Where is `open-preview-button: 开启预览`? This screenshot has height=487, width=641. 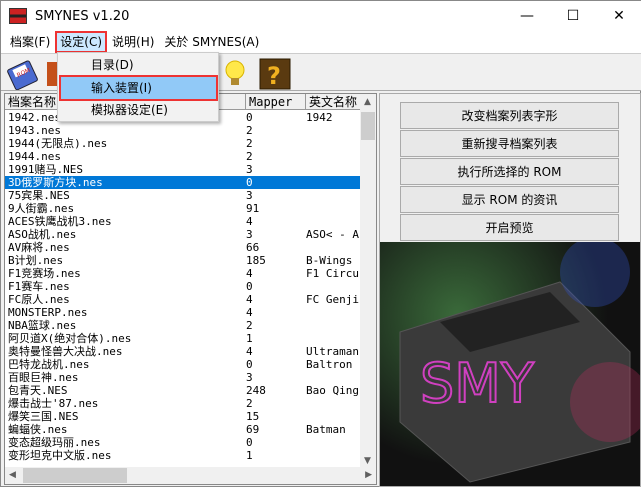
open-preview-button: 开启预览 is located at coordinates (509, 227).